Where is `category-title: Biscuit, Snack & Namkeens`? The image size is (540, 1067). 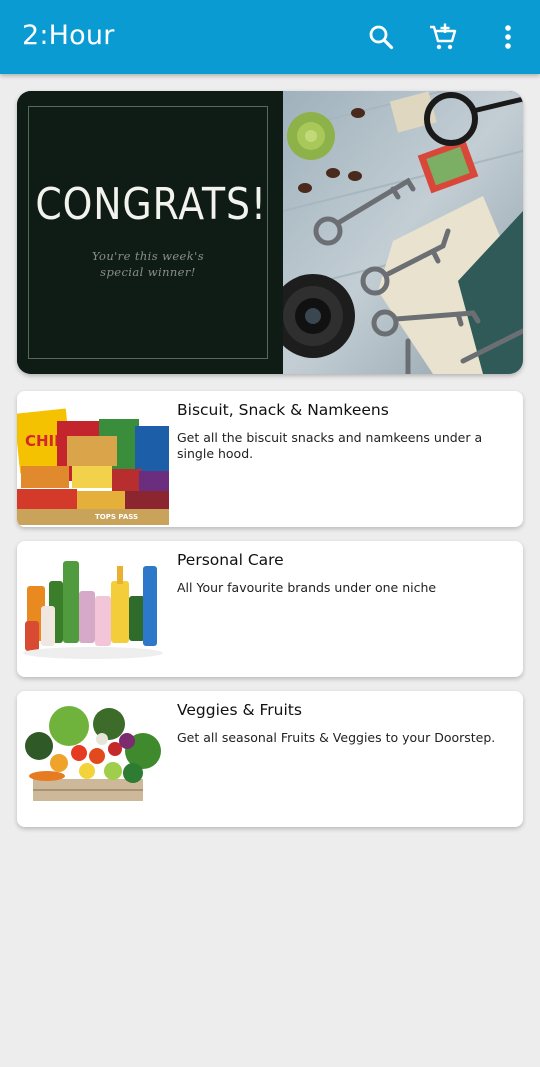 category-title: Biscuit, Snack & Namkeens is located at coordinates (283, 410).